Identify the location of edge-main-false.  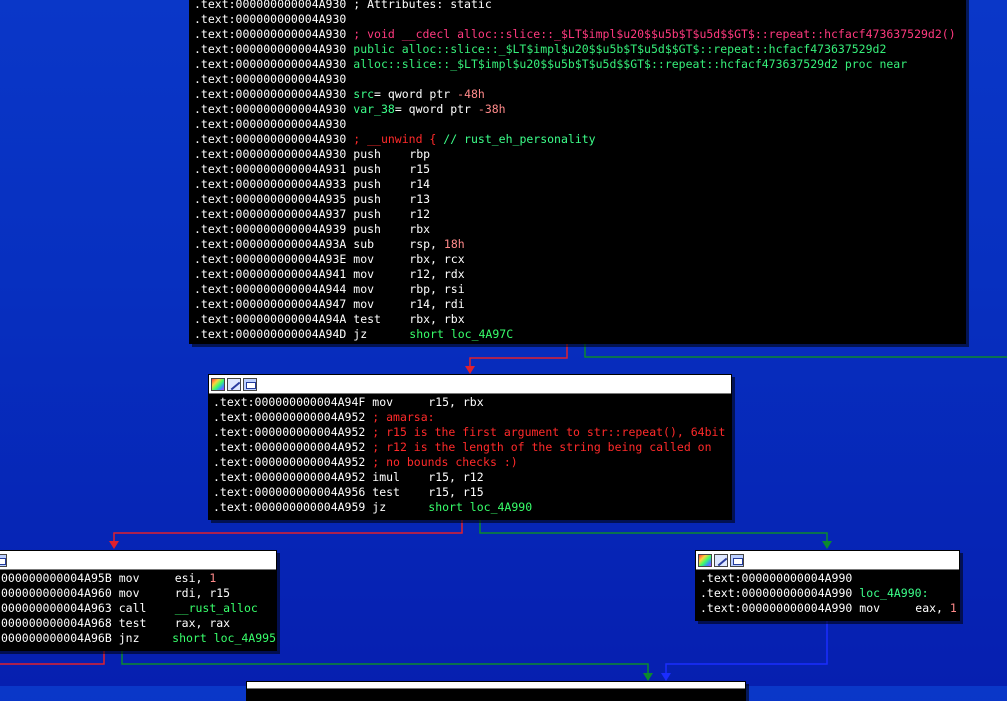
(518, 357).